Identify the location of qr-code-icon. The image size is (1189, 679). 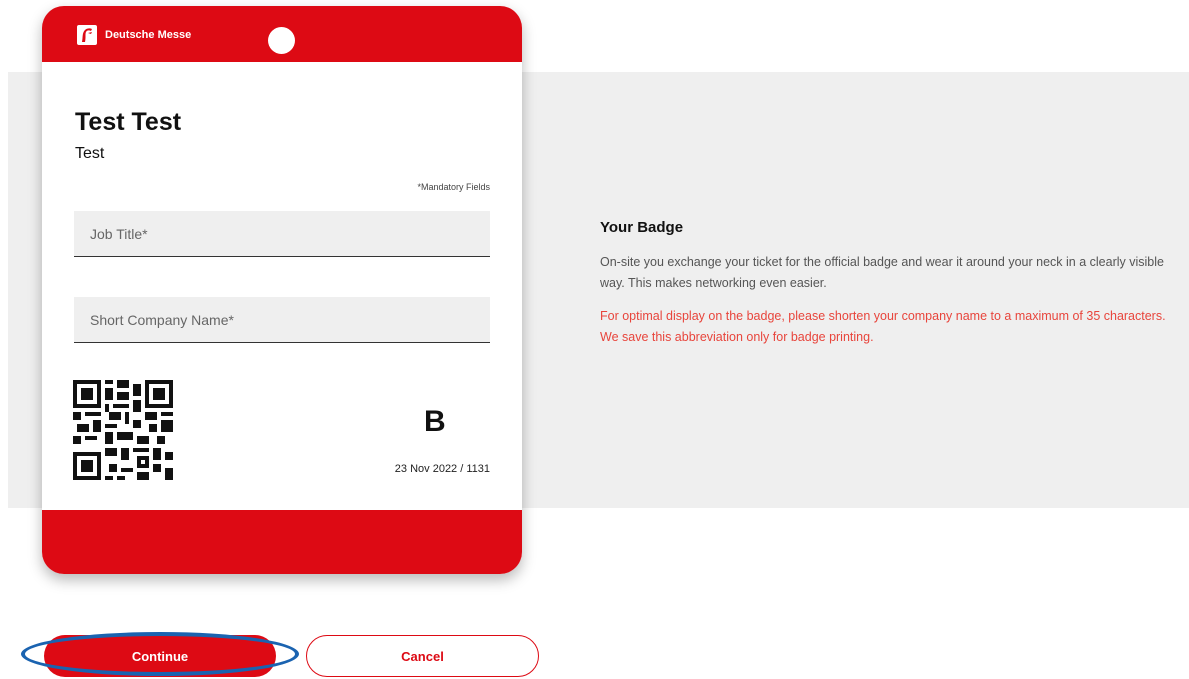
(123, 430).